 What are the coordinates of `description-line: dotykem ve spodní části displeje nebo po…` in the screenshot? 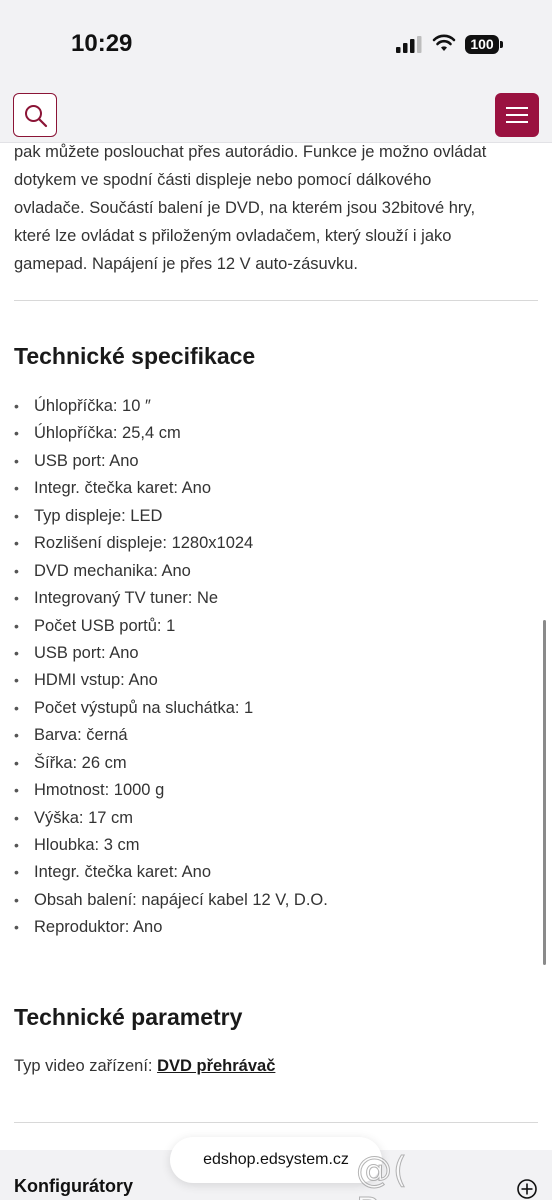 It's located at (223, 180).